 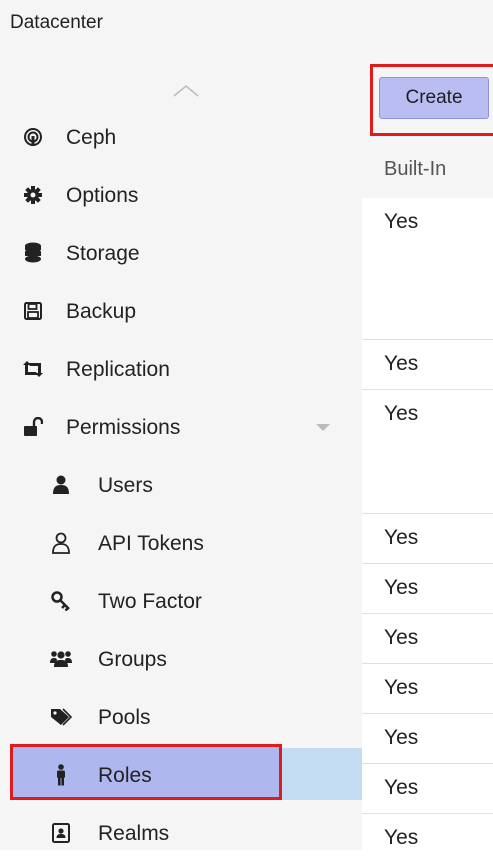 What do you see at coordinates (181, 718) in the screenshot?
I see `sidebar-item-pools: Pools` at bounding box center [181, 718].